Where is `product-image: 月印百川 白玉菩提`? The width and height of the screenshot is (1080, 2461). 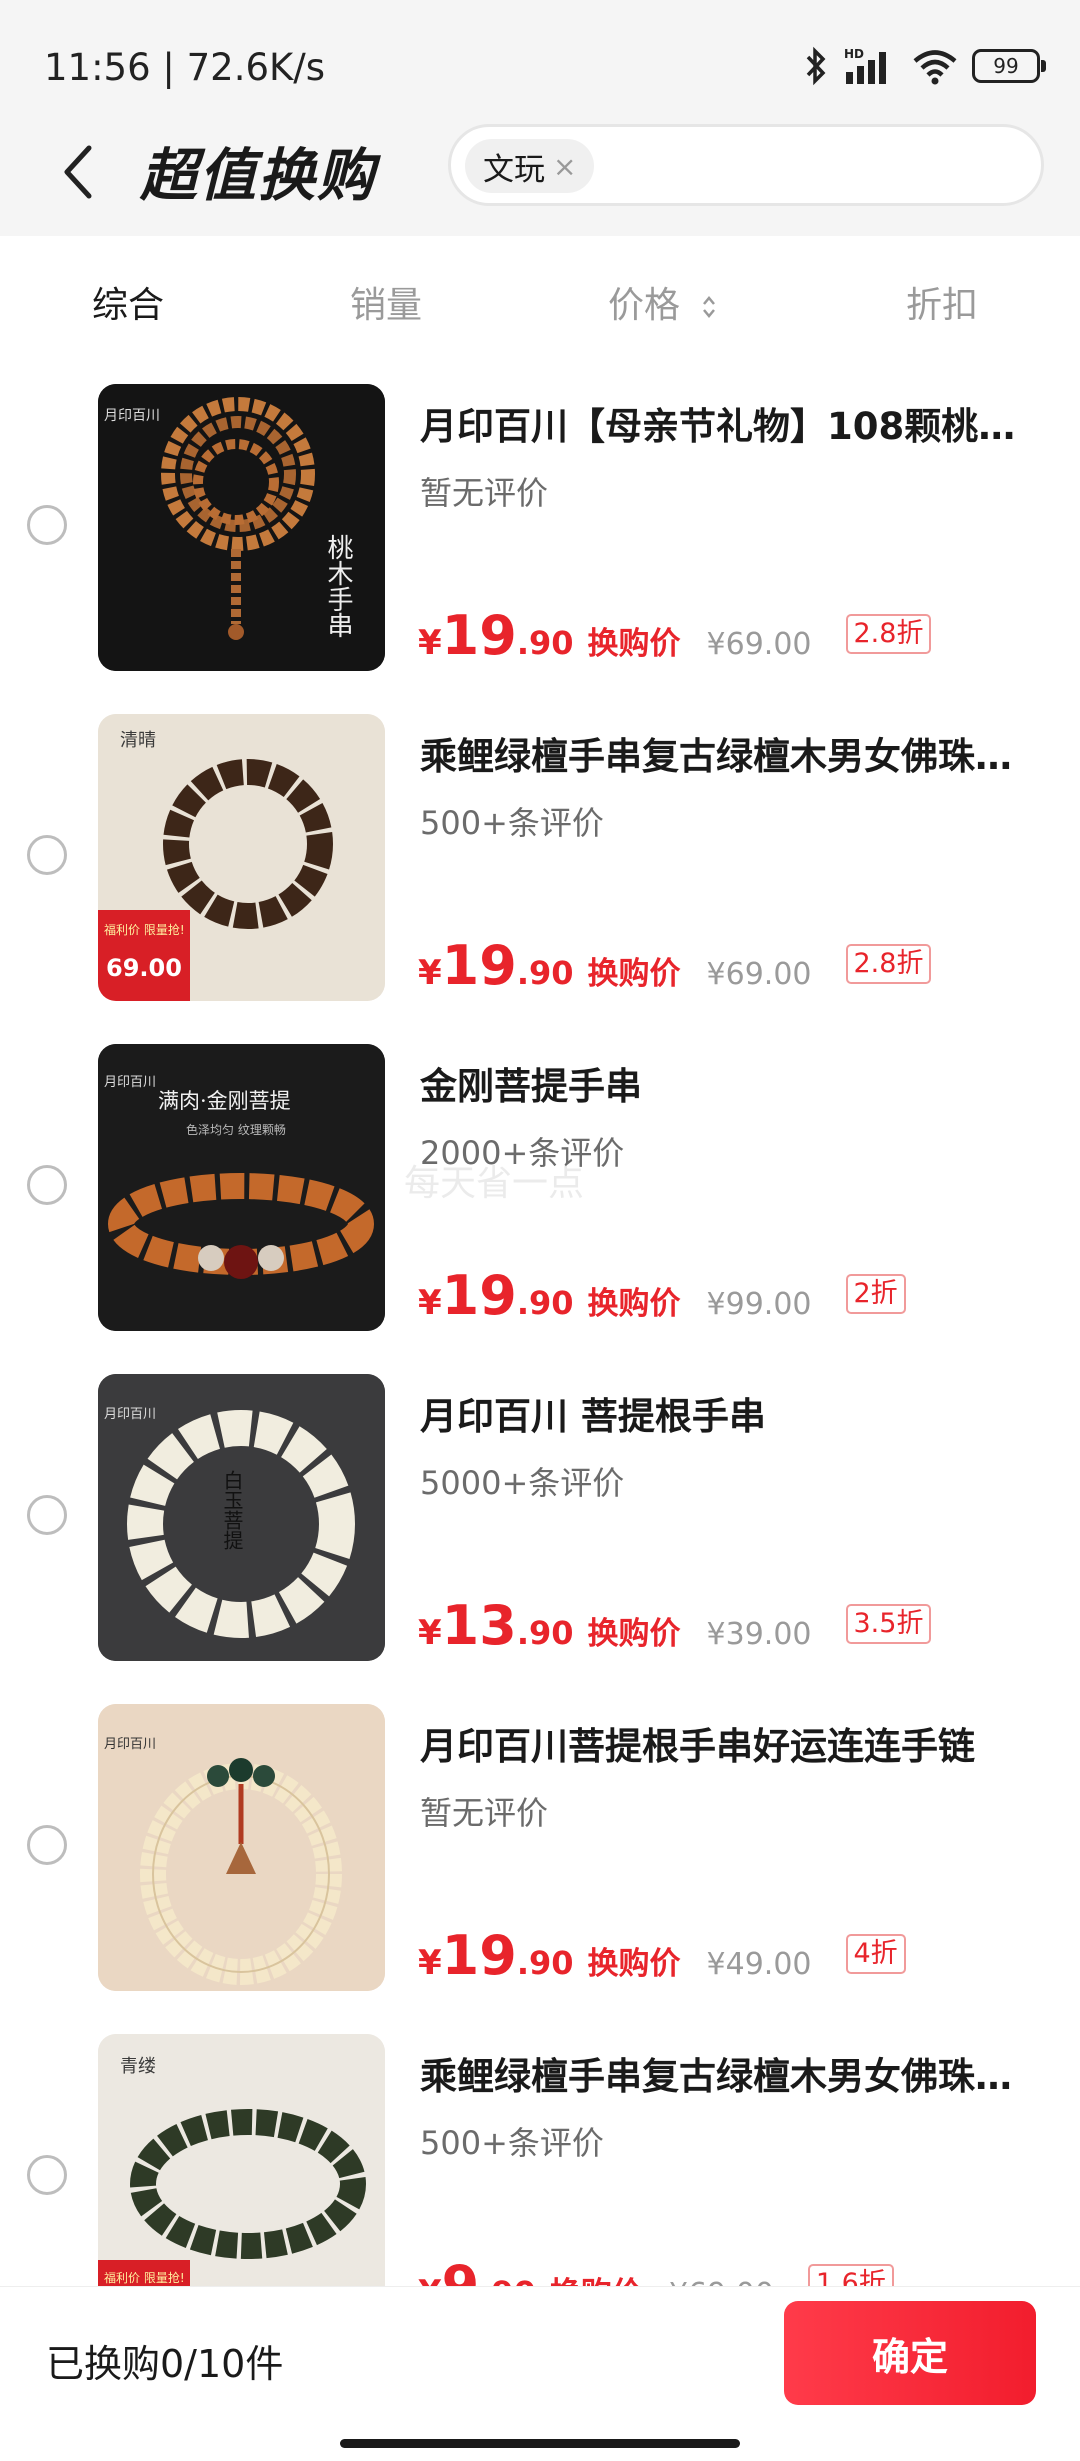
product-image: 月印百川 白玉菩提 is located at coordinates (241, 1517).